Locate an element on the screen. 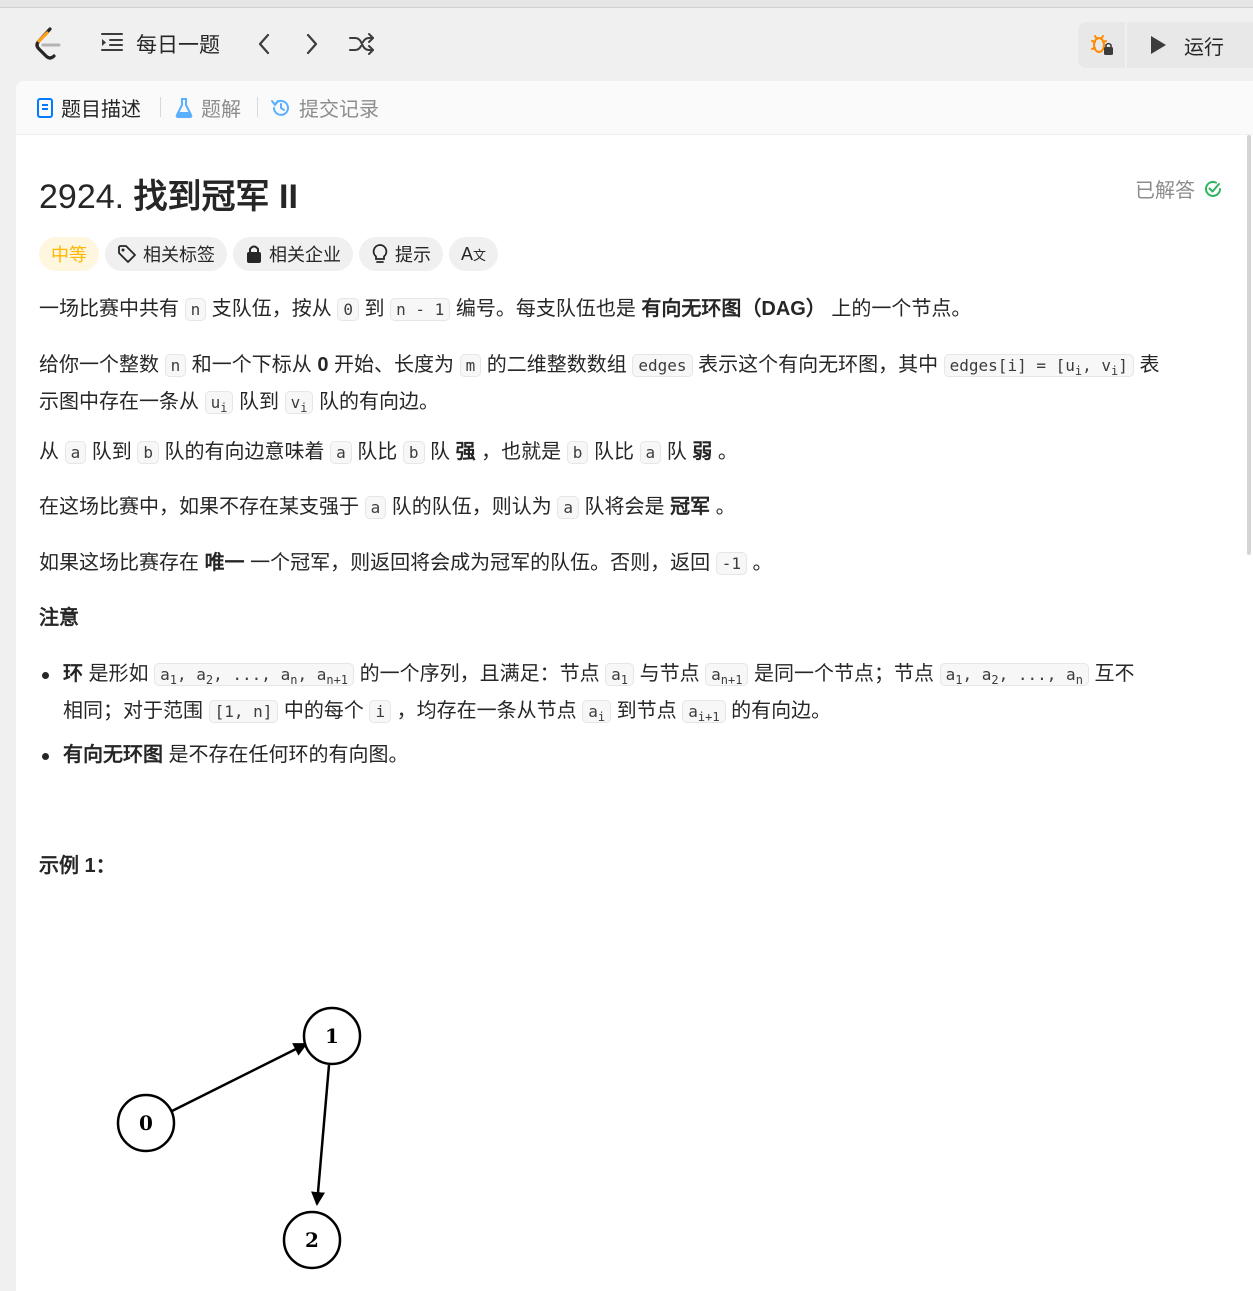 The image size is (1253, 1291). graph-node-0-label: 0 is located at coordinates (146, 1123).